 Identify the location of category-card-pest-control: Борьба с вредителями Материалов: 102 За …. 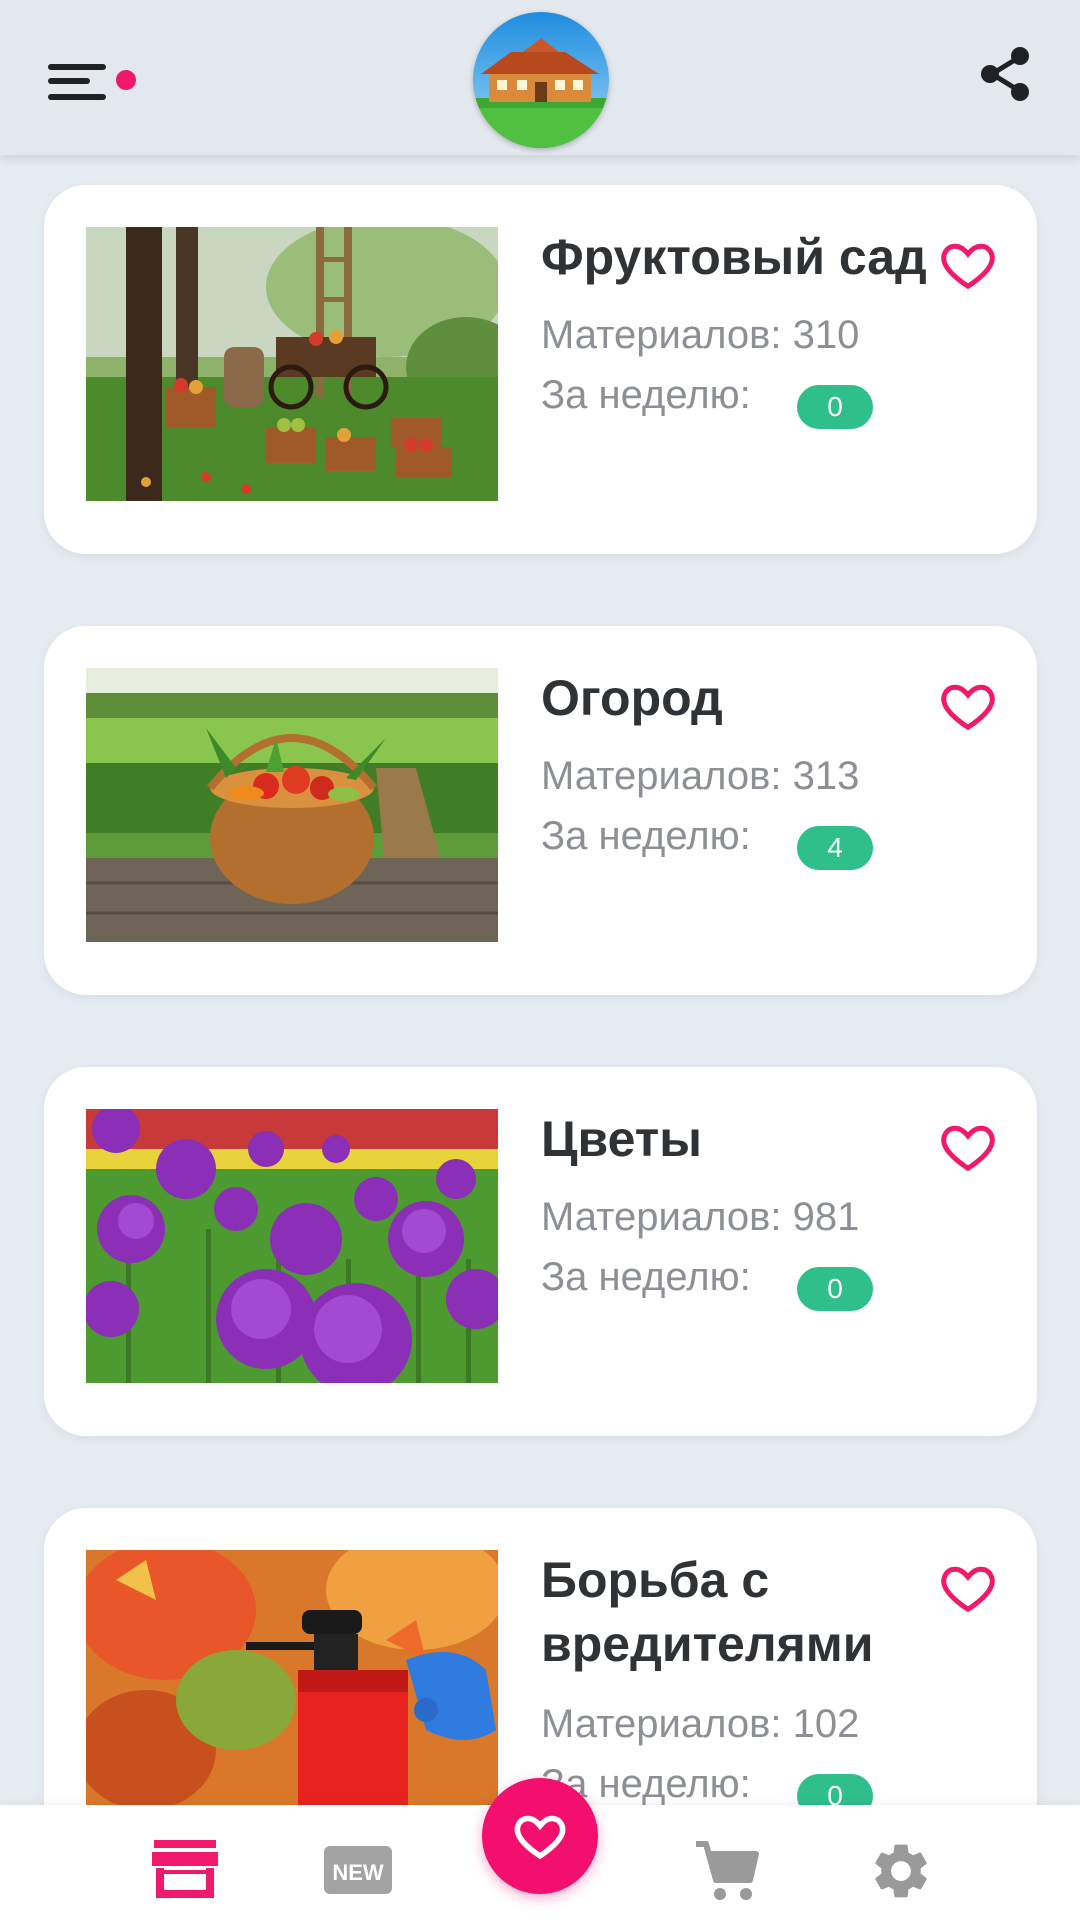
(540, 1656).